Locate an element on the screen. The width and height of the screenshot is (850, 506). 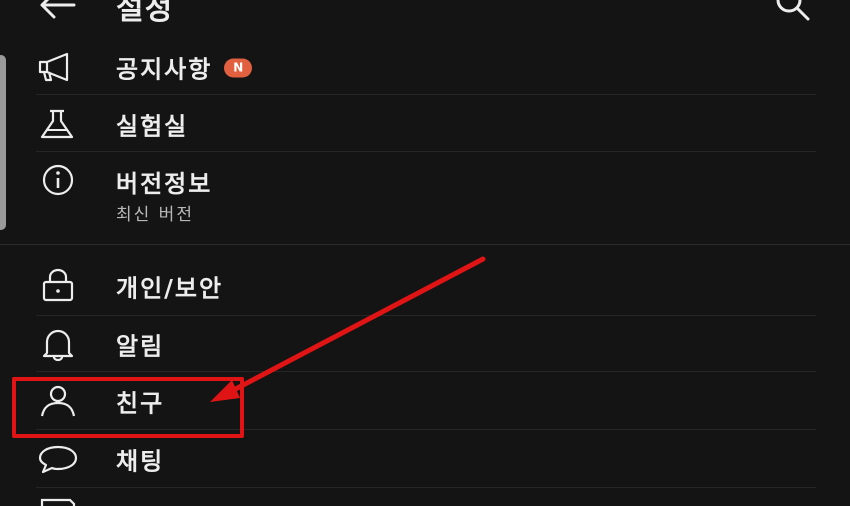
arrow-left-icon is located at coordinates (58, 9).